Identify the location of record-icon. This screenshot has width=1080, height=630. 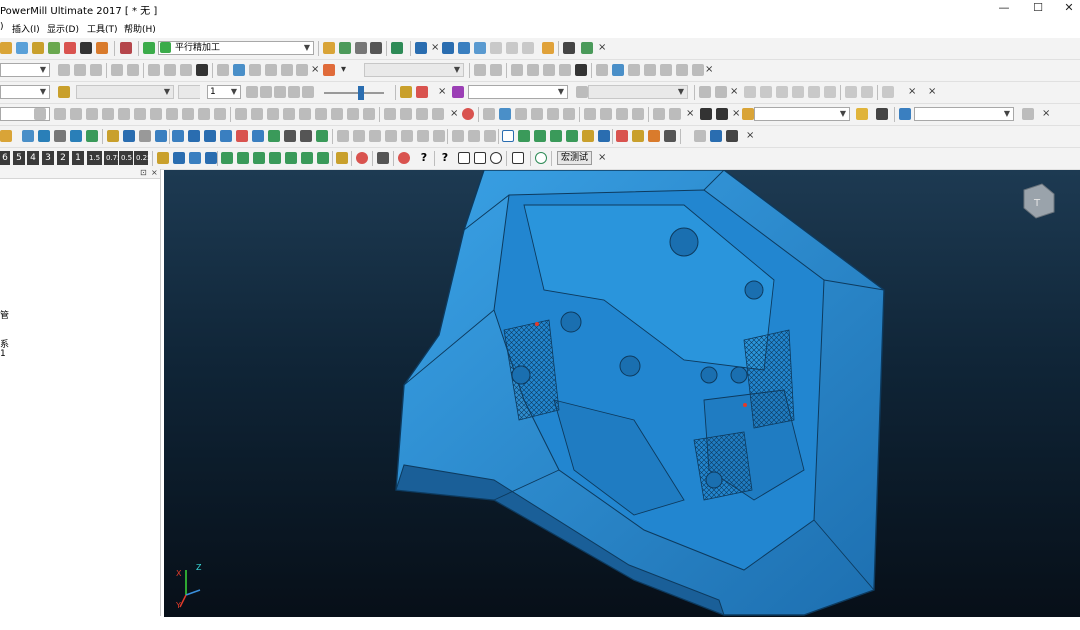
(468, 114).